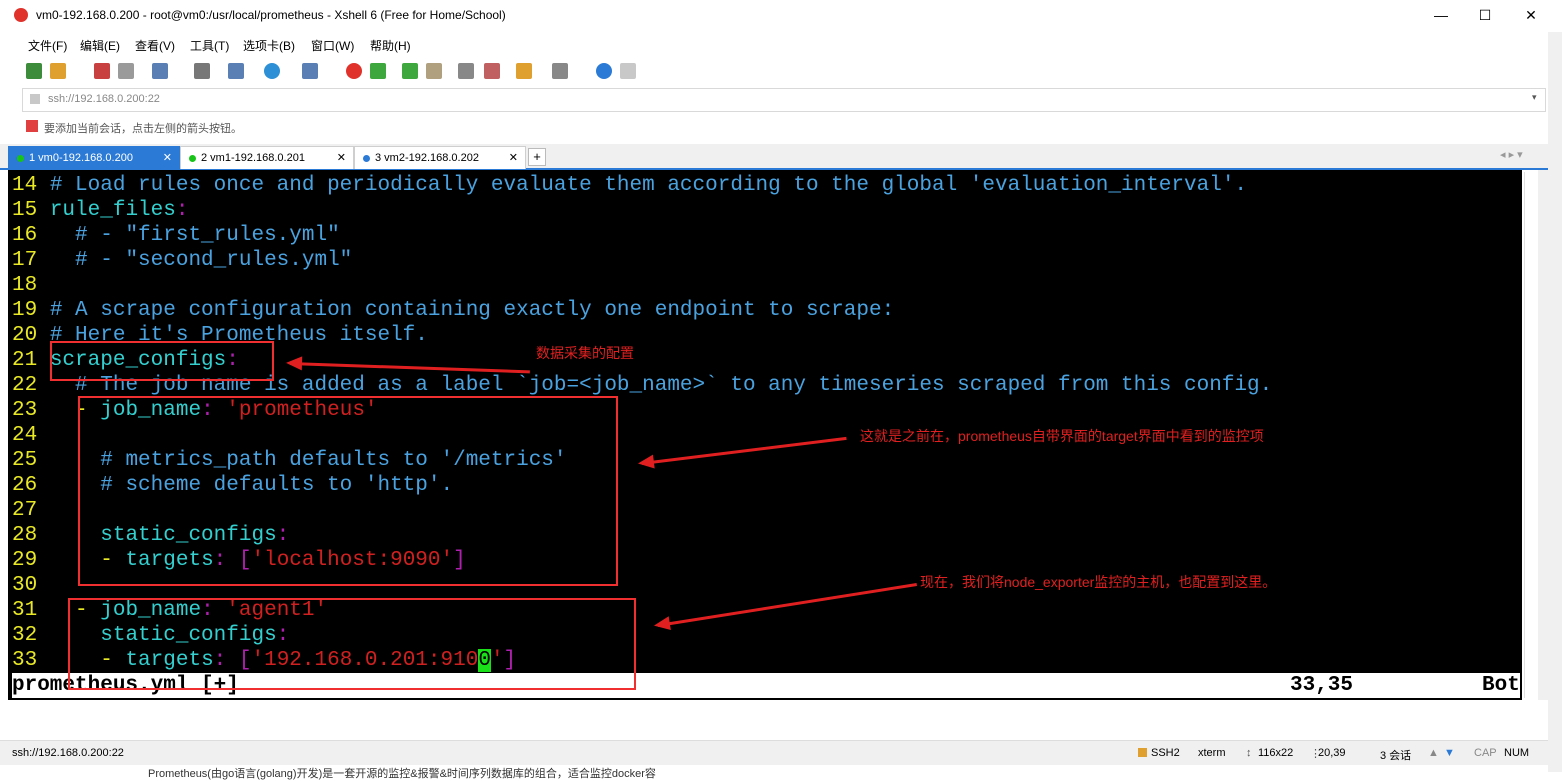 This screenshot has height=781, width=1562. I want to click on tab-vm0: 1 vm0-192.168.0.200 ✕, so click(94, 157).